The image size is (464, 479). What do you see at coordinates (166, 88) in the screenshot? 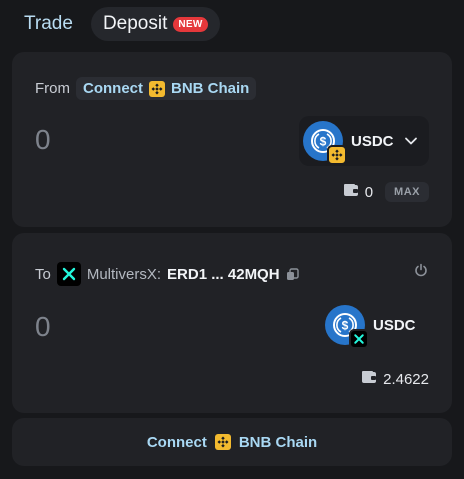
I see `connect-wallet-pill: Connect BNB Chain` at bounding box center [166, 88].